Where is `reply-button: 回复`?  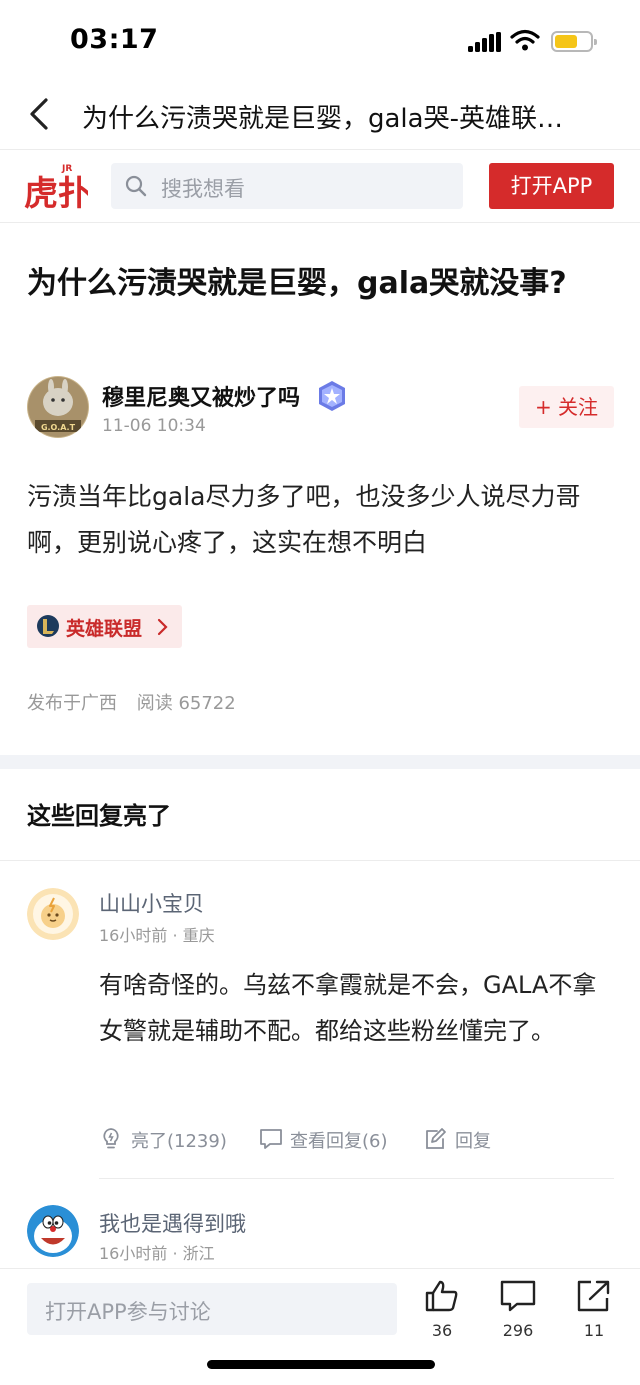 reply-button: 回复 is located at coordinates (468, 1139).